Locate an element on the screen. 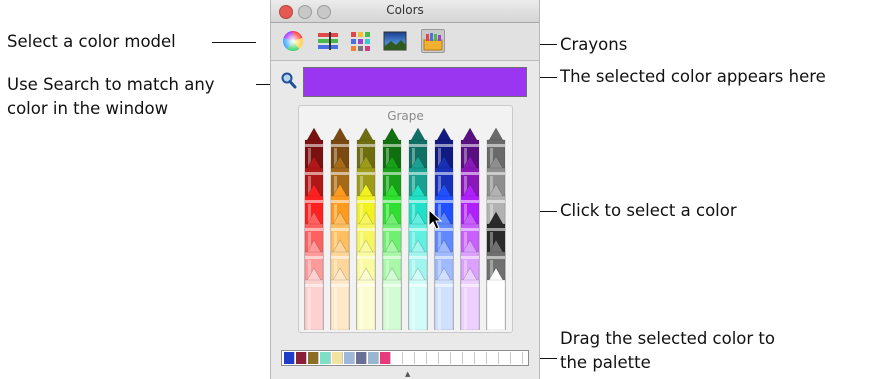 The height and width of the screenshot is (379, 884). callout-crayons: Crayons is located at coordinates (594, 44).